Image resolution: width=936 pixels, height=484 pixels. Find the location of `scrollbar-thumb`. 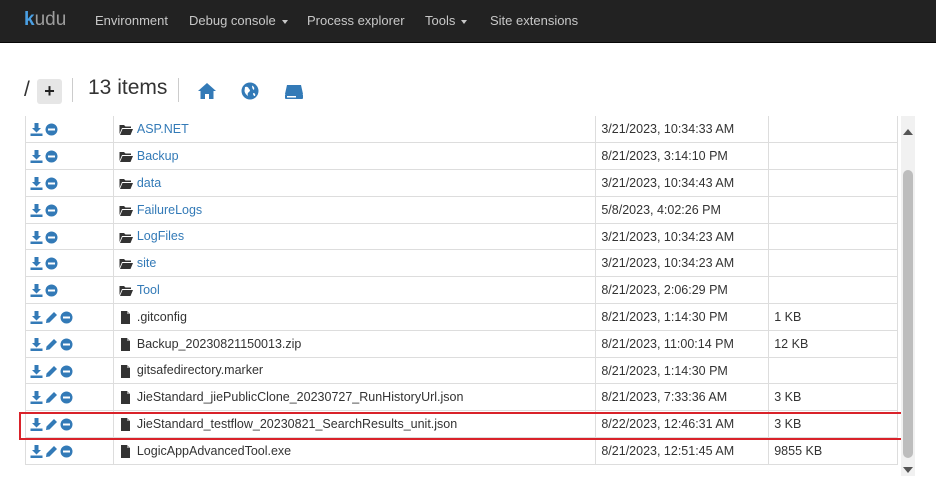

scrollbar-thumb is located at coordinates (908, 314).